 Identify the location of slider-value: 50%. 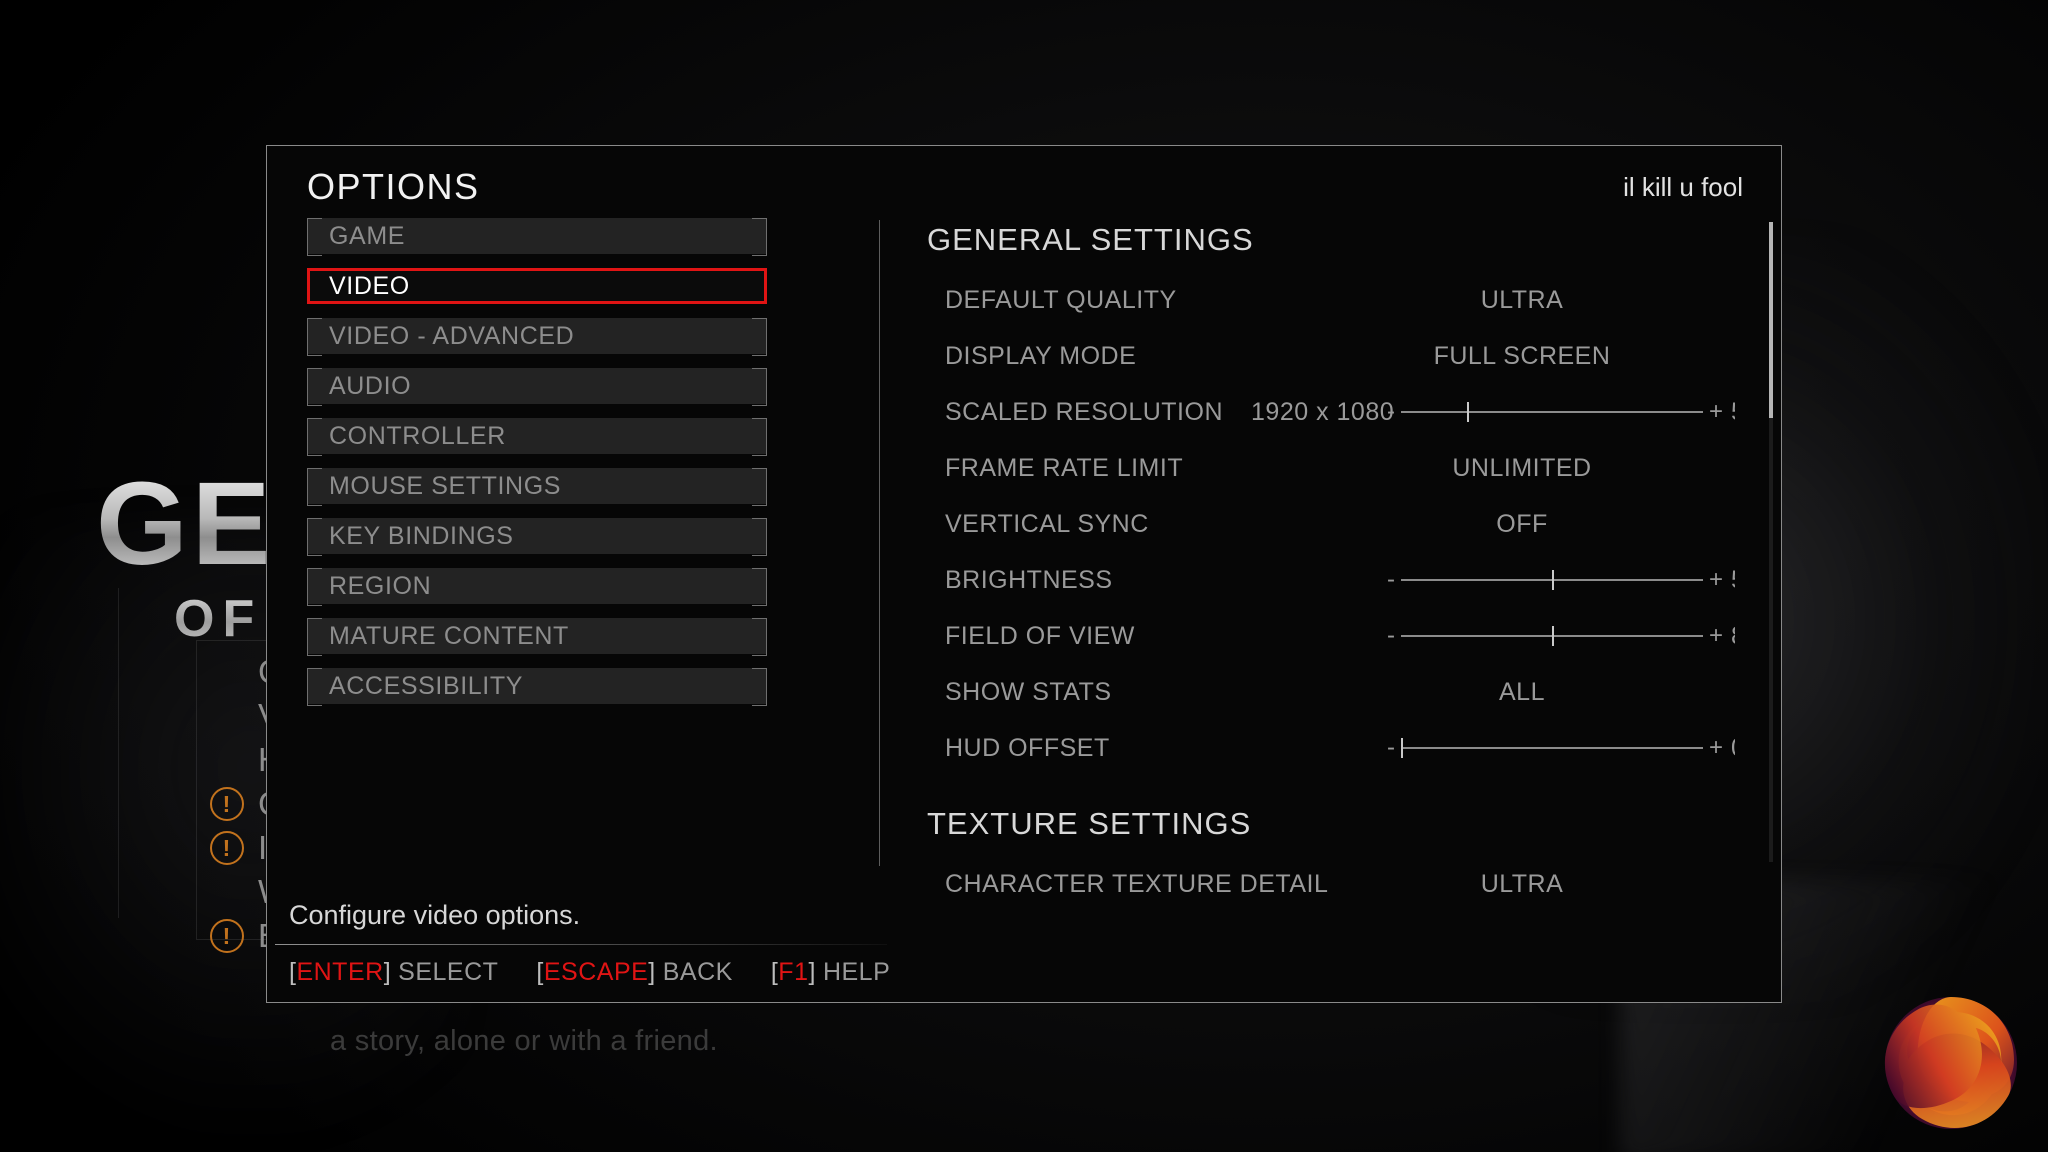
(1733, 412).